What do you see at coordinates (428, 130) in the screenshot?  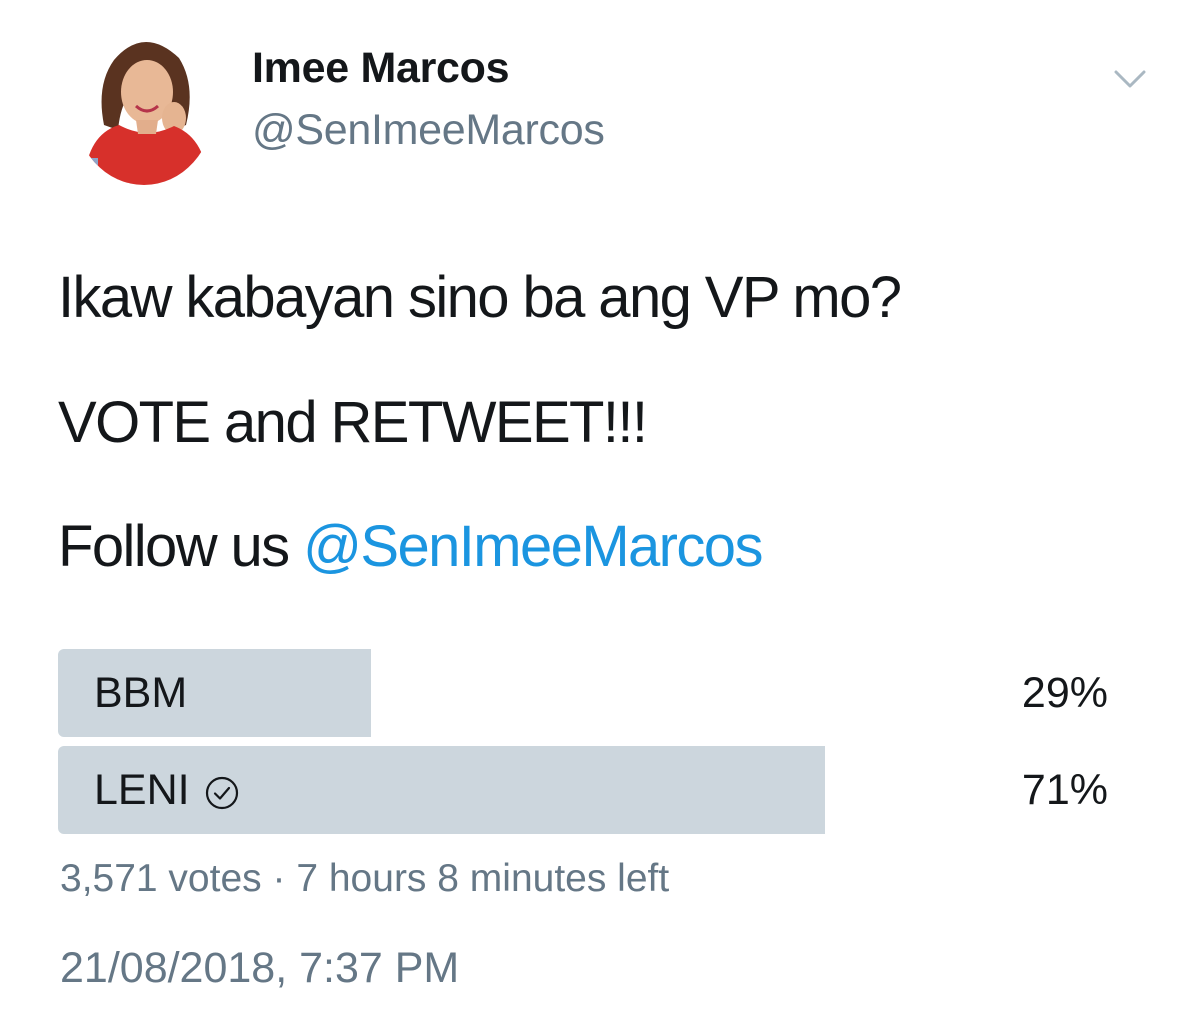 I see `author-handle: @SenImeeMarcos` at bounding box center [428, 130].